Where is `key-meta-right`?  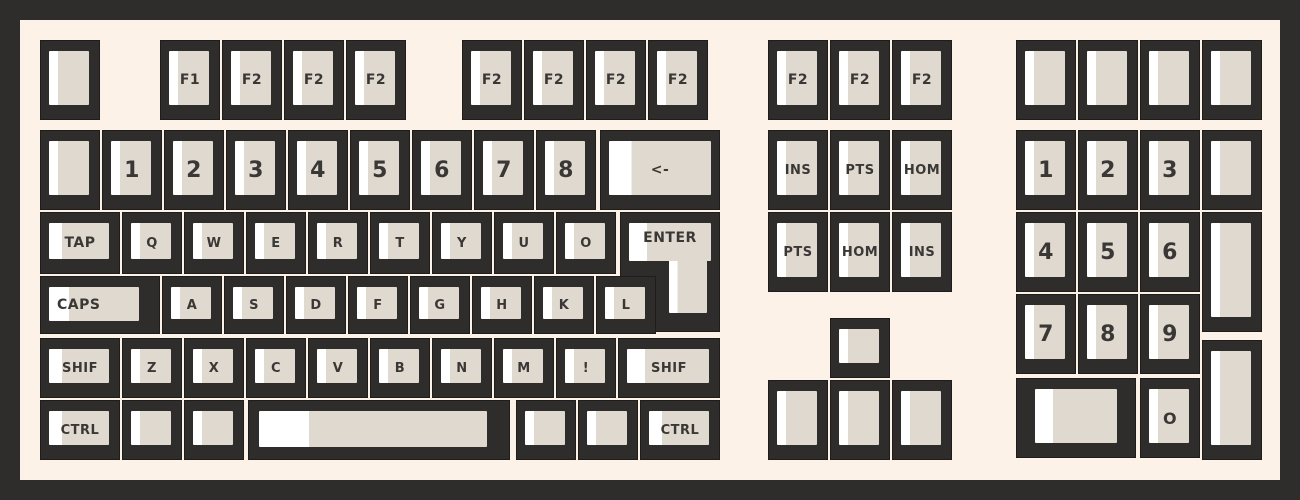
key-meta-right is located at coordinates (608, 430).